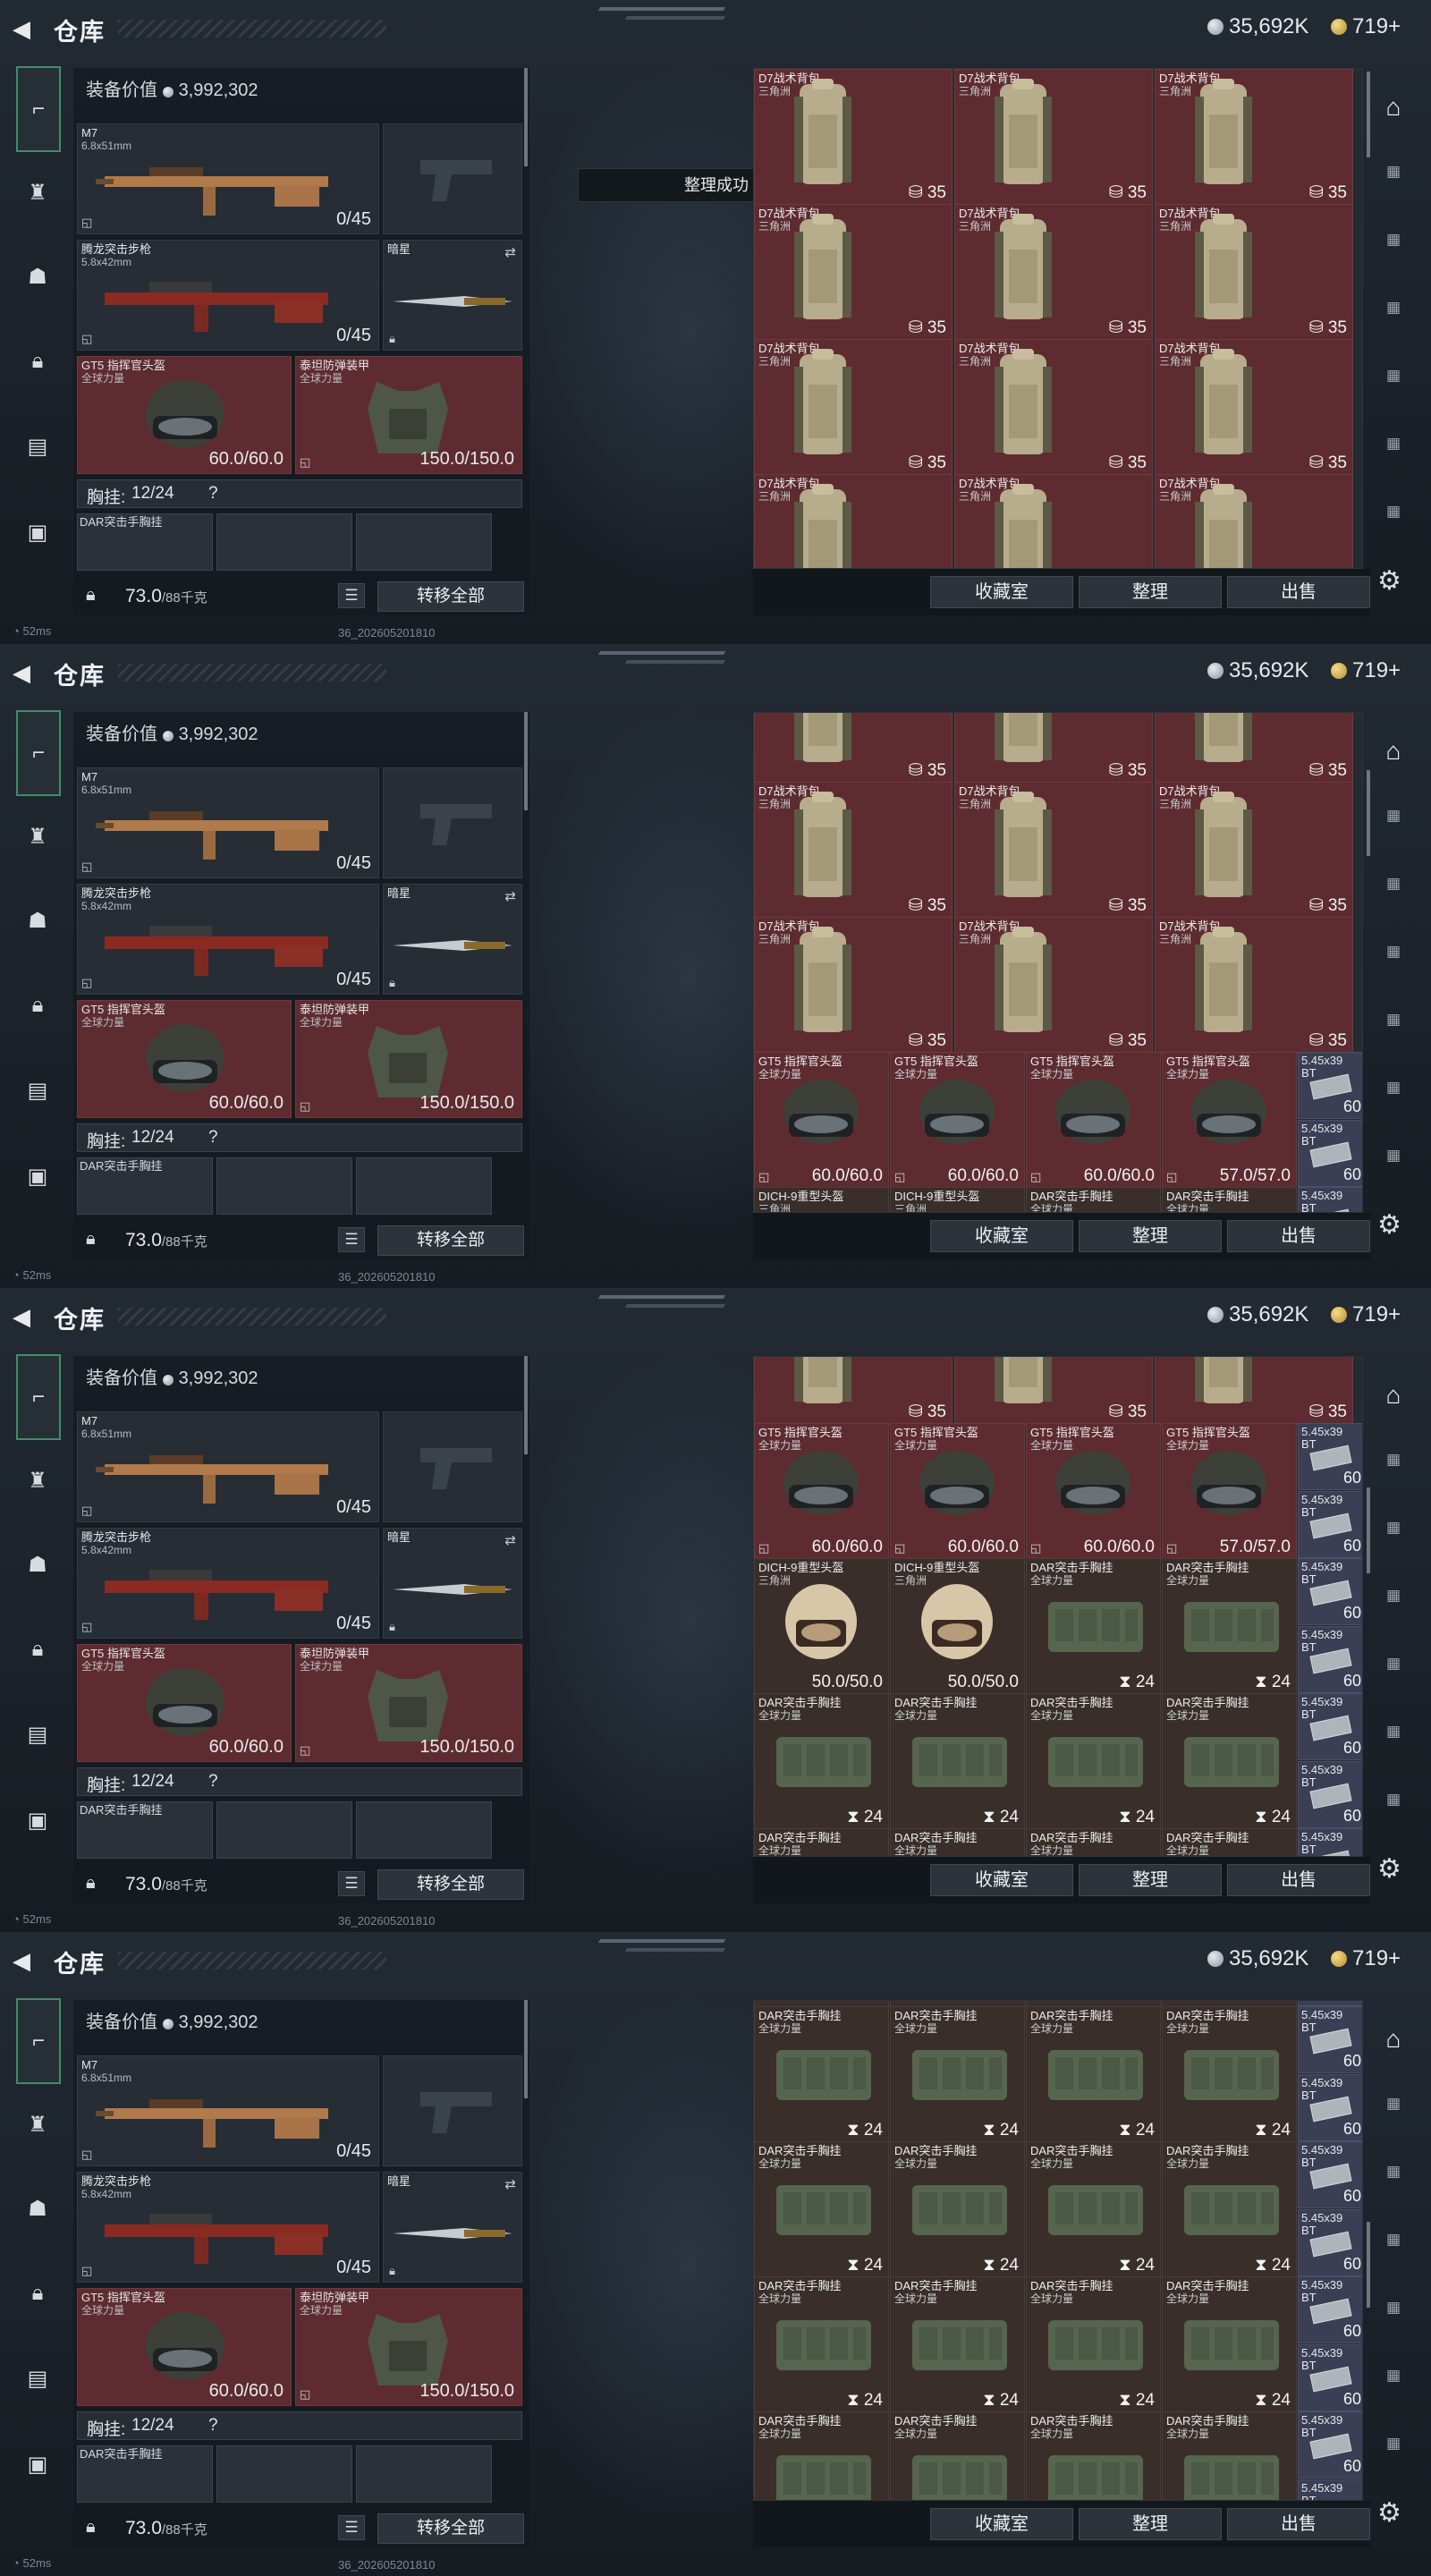 Image resolution: width=1431 pixels, height=2576 pixels. I want to click on transfer-all-button: 转移全部, so click(451, 2528).